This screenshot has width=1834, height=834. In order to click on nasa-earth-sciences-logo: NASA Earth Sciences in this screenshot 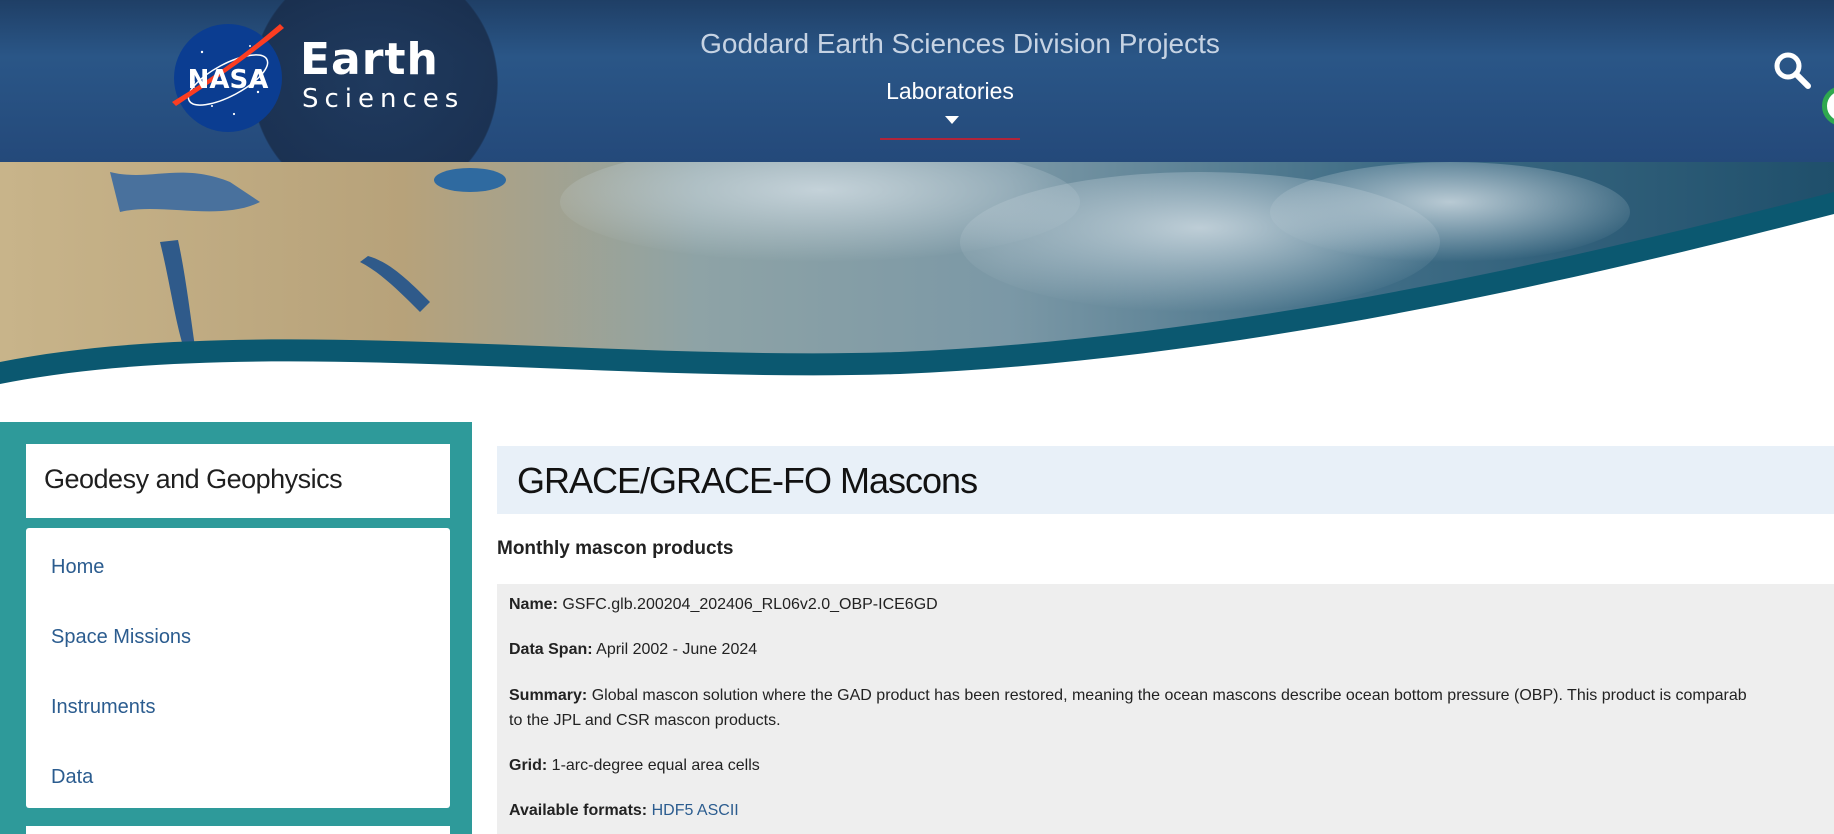, I will do `click(315, 78)`.